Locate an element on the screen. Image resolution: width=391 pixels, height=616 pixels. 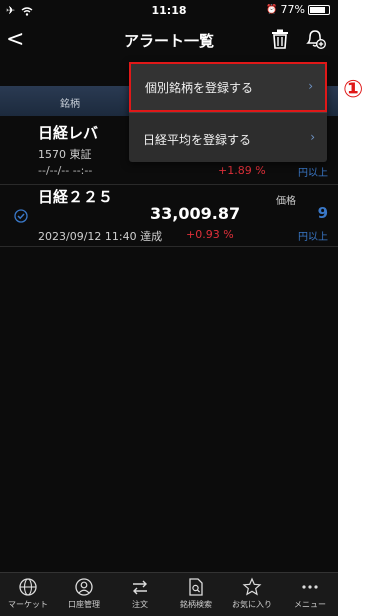
alert-date: --/--/-- --:-- is located at coordinates (65, 170).